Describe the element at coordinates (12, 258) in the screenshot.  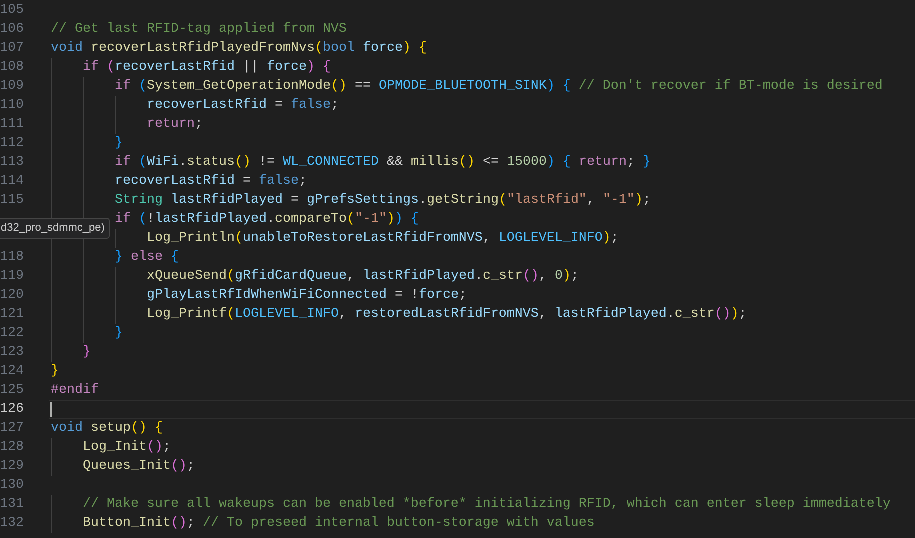
I see `line-number: 118` at that location.